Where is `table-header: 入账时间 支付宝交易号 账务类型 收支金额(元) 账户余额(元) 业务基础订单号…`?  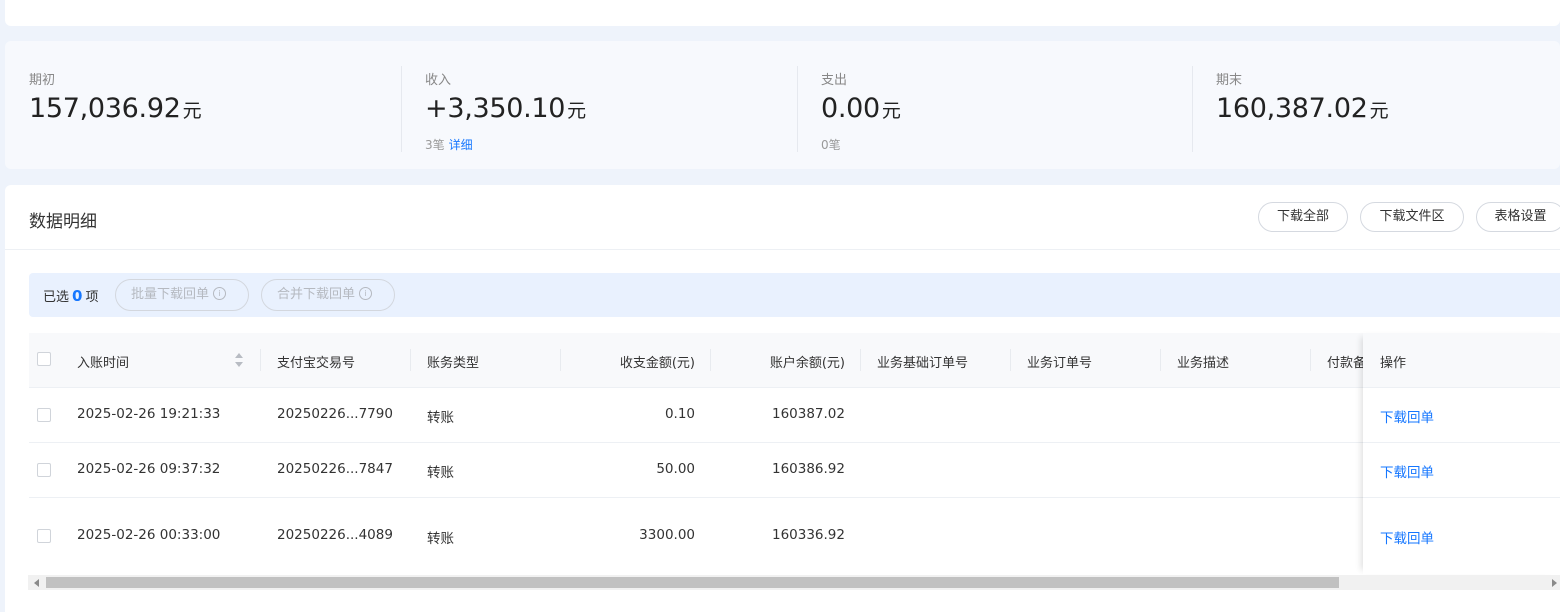 table-header: 入账时间 支付宝交易号 账务类型 收支金额(元) 账户余额(元) 业务基础订单号… is located at coordinates (794, 360).